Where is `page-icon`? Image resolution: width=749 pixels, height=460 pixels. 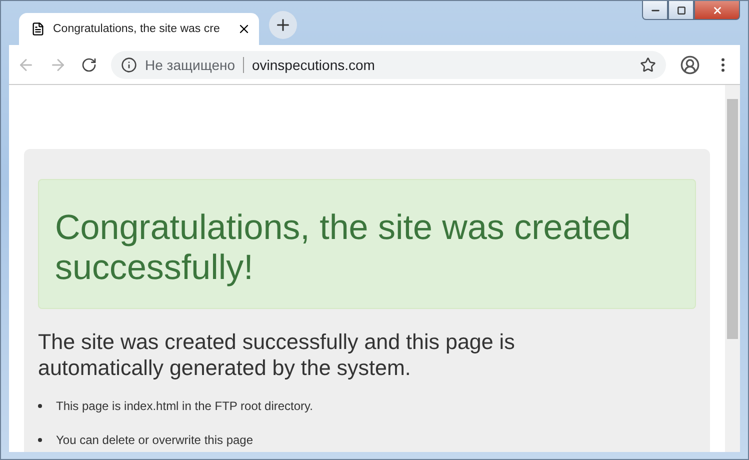 page-icon is located at coordinates (38, 29).